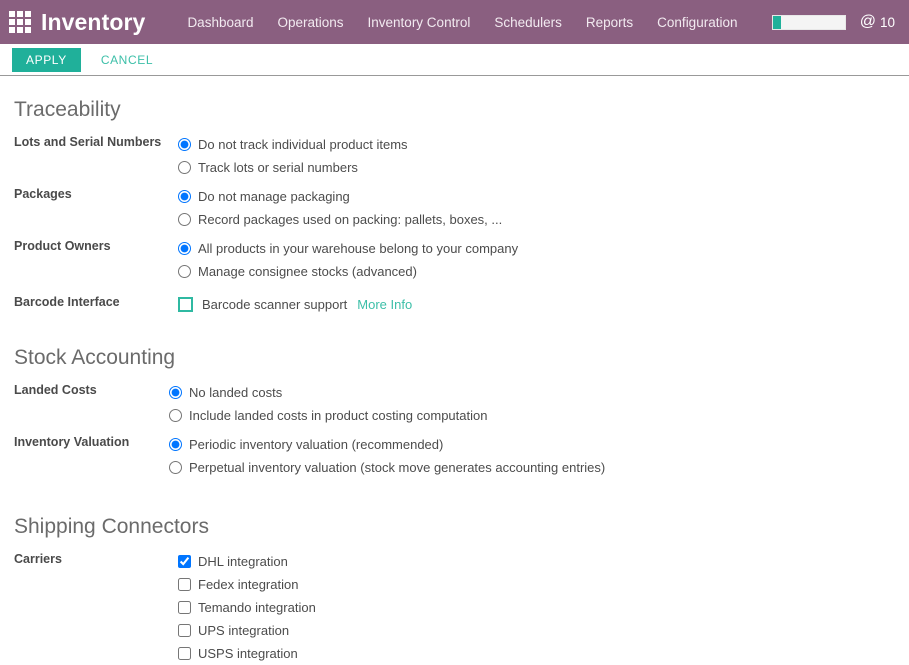 The image size is (909, 665). Describe the element at coordinates (278, 167) in the screenshot. I see `option-label: Track lots or serial numbers` at that location.